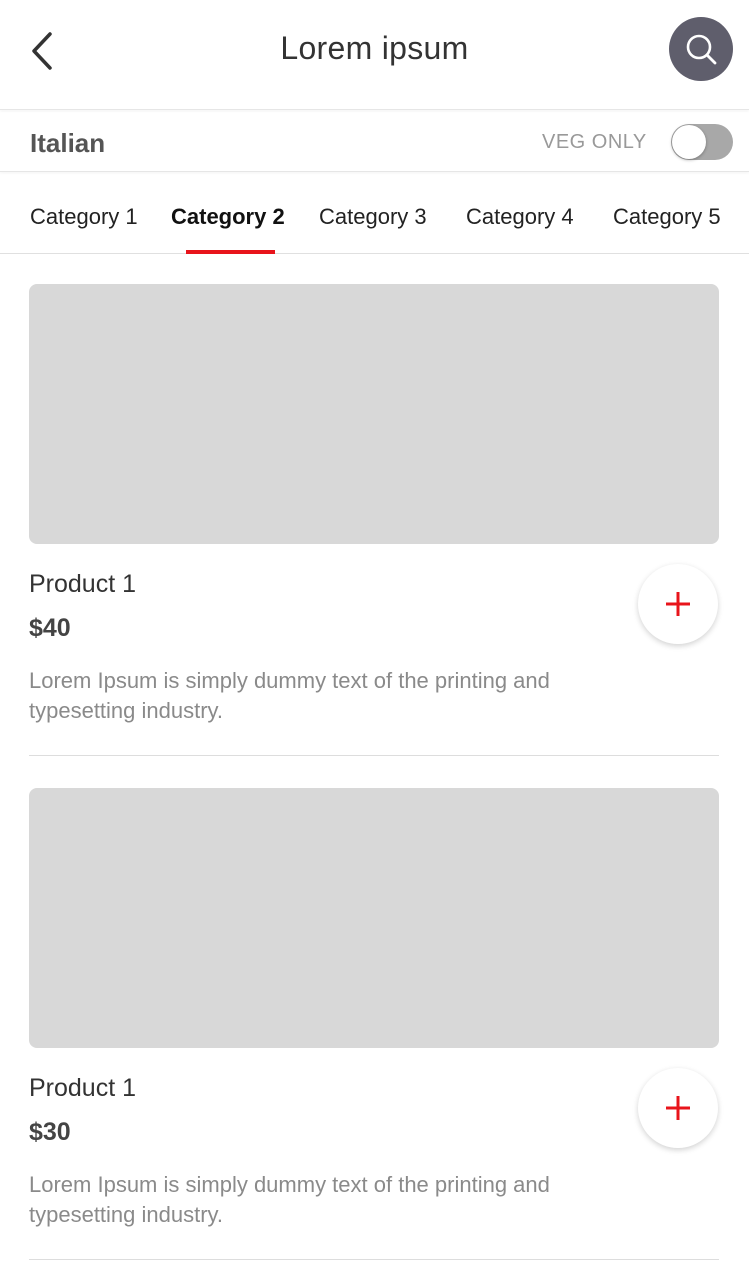 Image resolution: width=749 pixels, height=1270 pixels. What do you see at coordinates (84, 217) in the screenshot?
I see `tab-category-1: Category 1` at bounding box center [84, 217].